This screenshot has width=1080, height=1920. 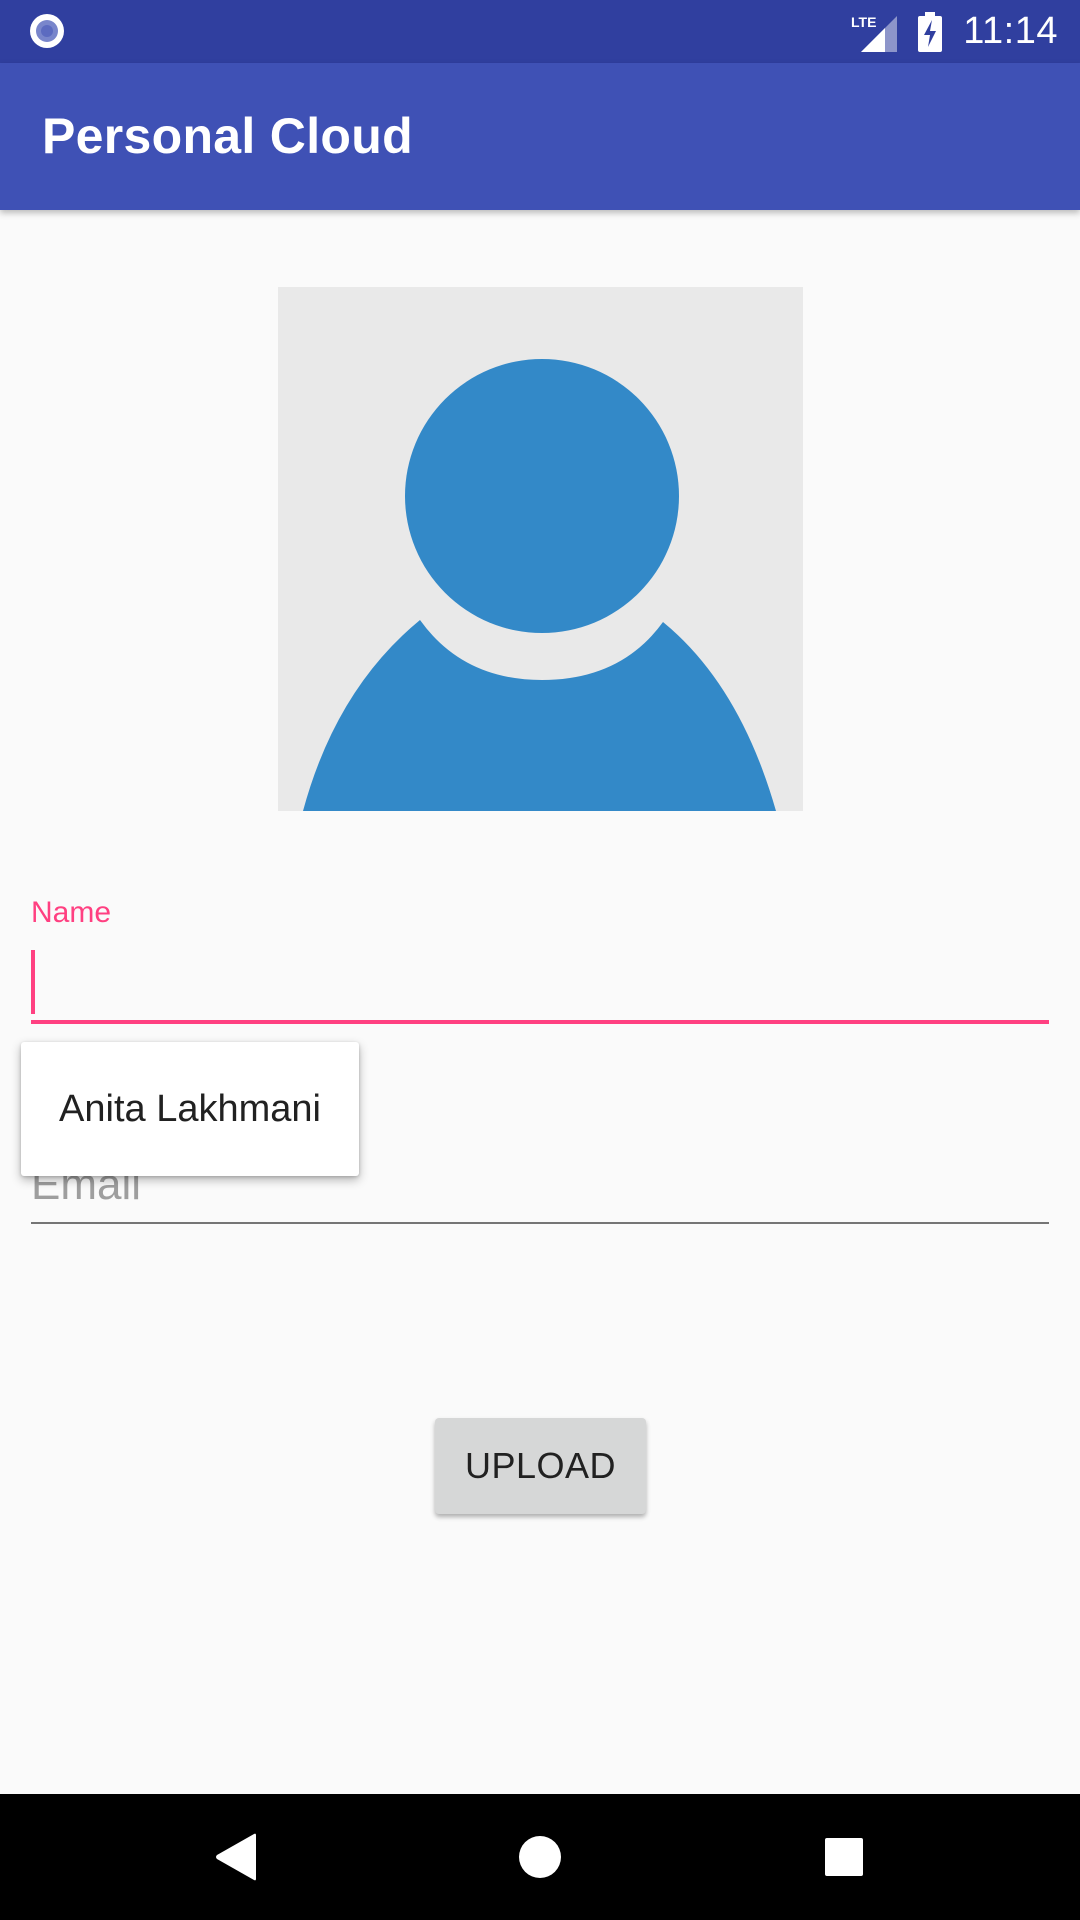 What do you see at coordinates (47, 31) in the screenshot?
I see `notification-circle-icon` at bounding box center [47, 31].